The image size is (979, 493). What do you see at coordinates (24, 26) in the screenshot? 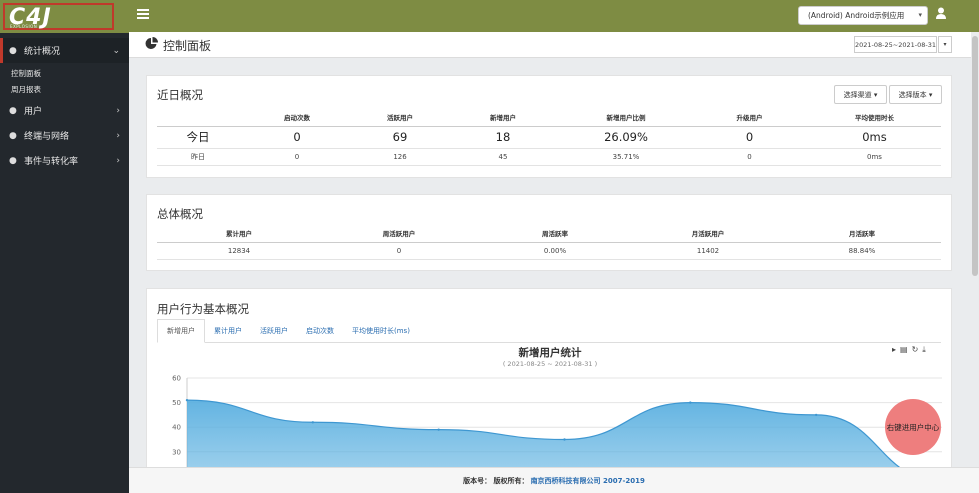
I see `logo-subtext: EXPLOSION` at bounding box center [24, 26].